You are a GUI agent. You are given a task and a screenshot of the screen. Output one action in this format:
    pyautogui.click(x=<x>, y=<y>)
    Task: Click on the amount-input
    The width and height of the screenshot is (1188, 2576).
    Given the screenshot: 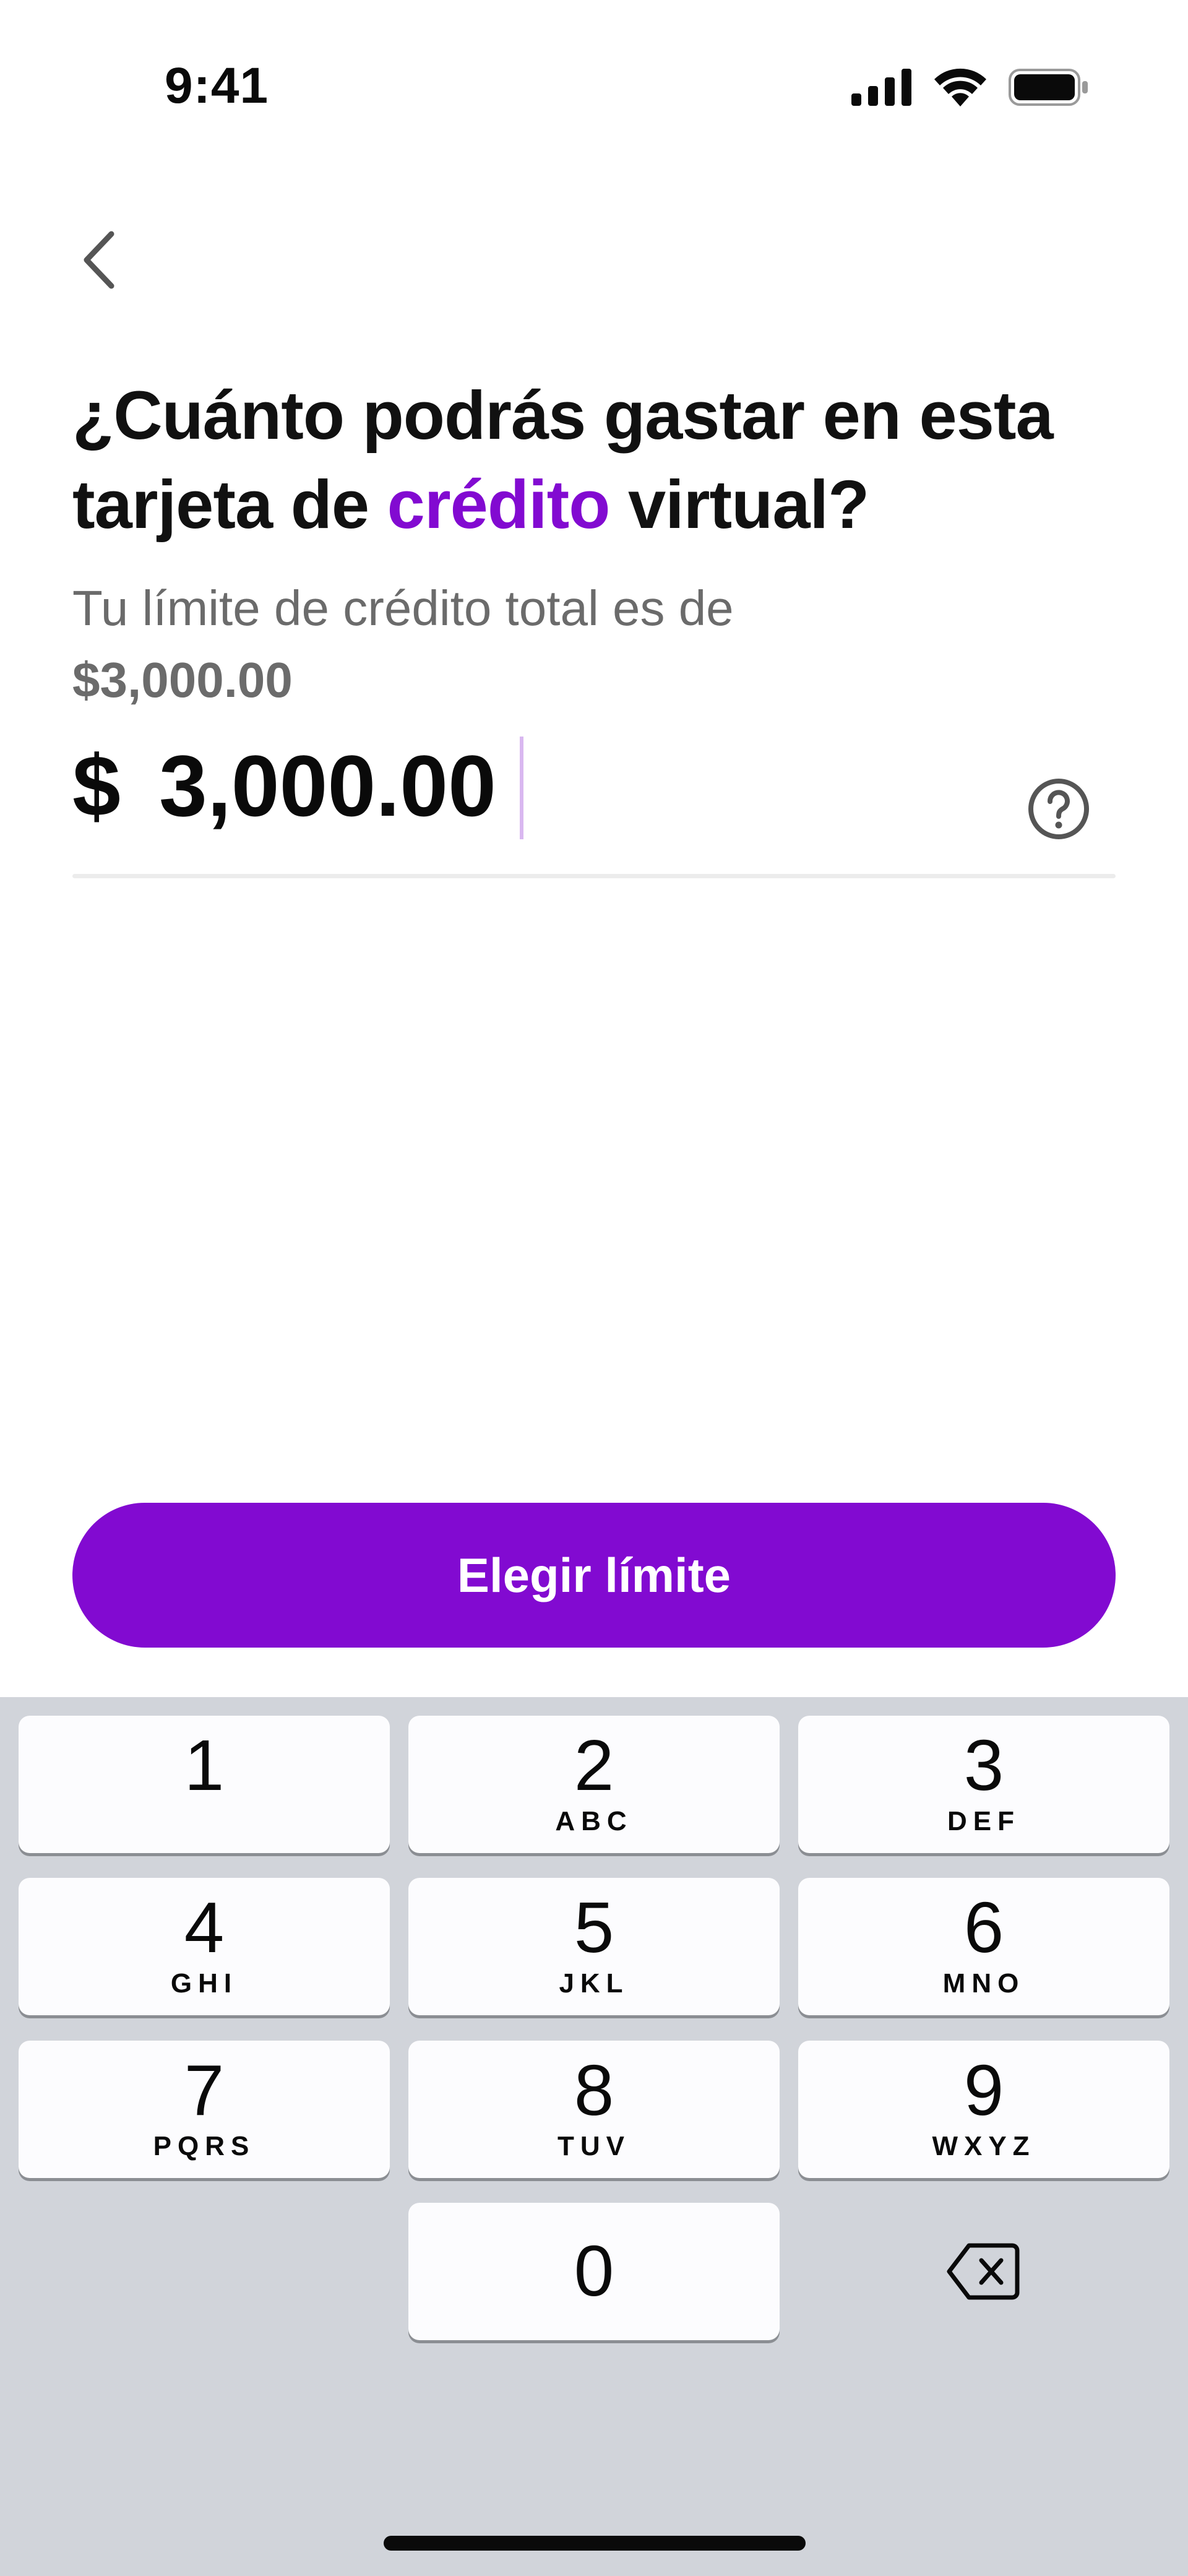 What is the action you would take?
    pyautogui.click(x=561, y=786)
    